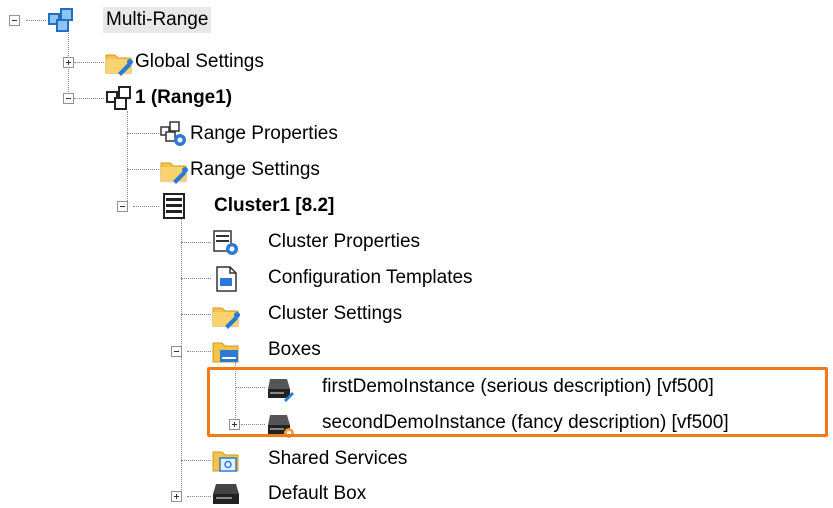 This screenshot has width=833, height=508. Describe the element at coordinates (225, 352) in the screenshot. I see `folder-box-icon` at that location.